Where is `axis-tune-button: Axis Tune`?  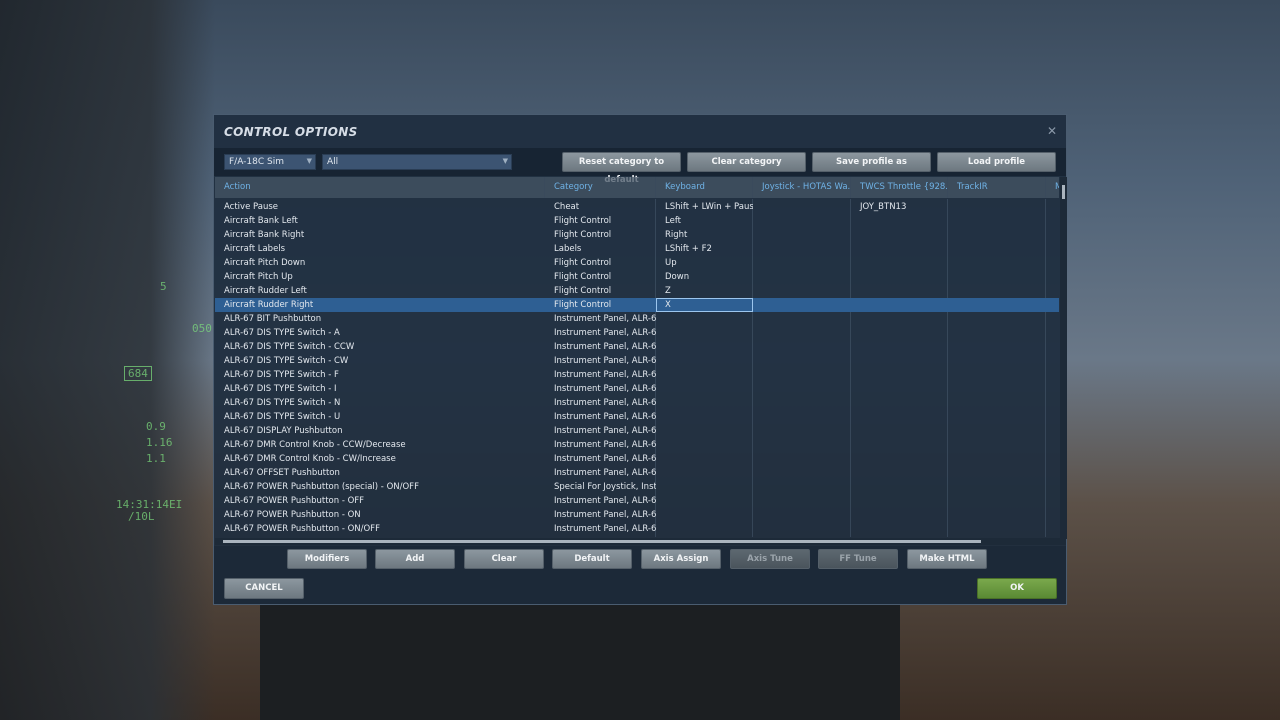 axis-tune-button: Axis Tune is located at coordinates (770, 559).